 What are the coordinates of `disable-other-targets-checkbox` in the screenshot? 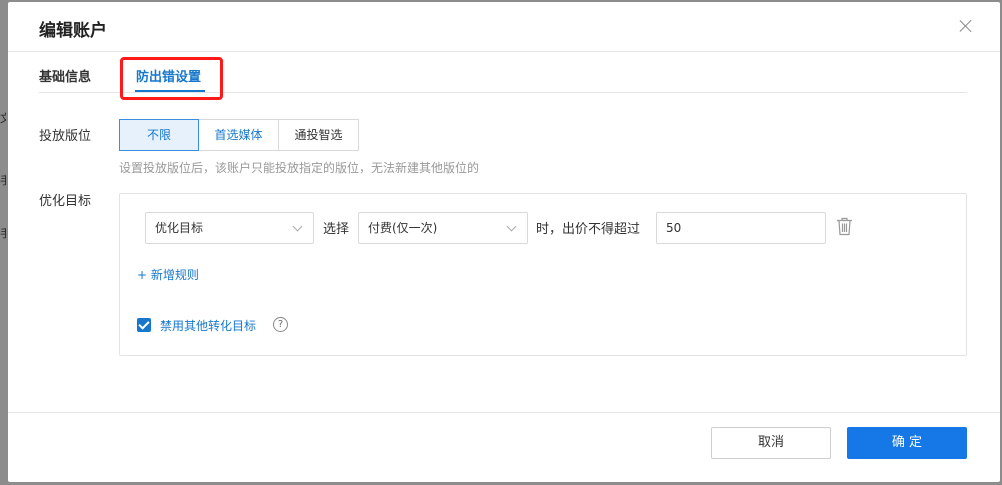 It's located at (144, 325).